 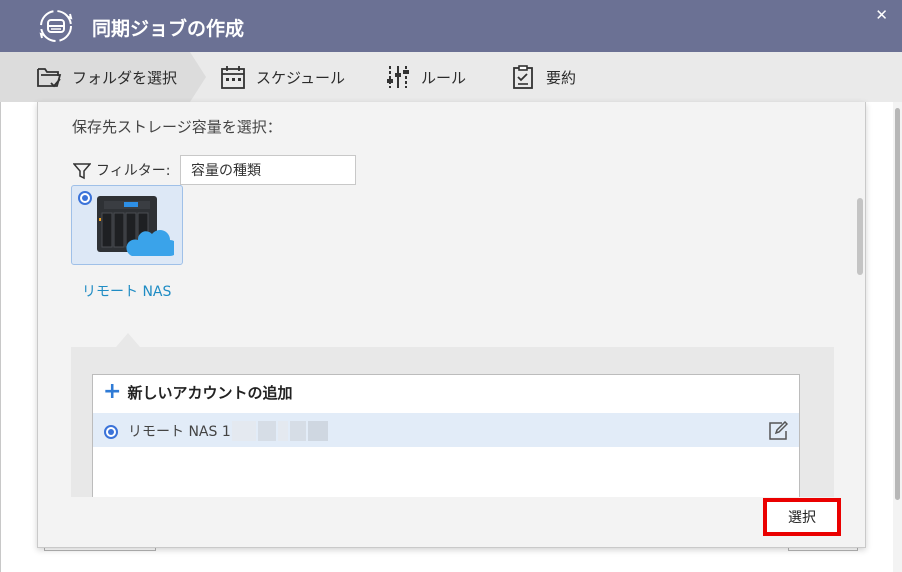 I want to click on filter-icon, so click(x=82, y=171).